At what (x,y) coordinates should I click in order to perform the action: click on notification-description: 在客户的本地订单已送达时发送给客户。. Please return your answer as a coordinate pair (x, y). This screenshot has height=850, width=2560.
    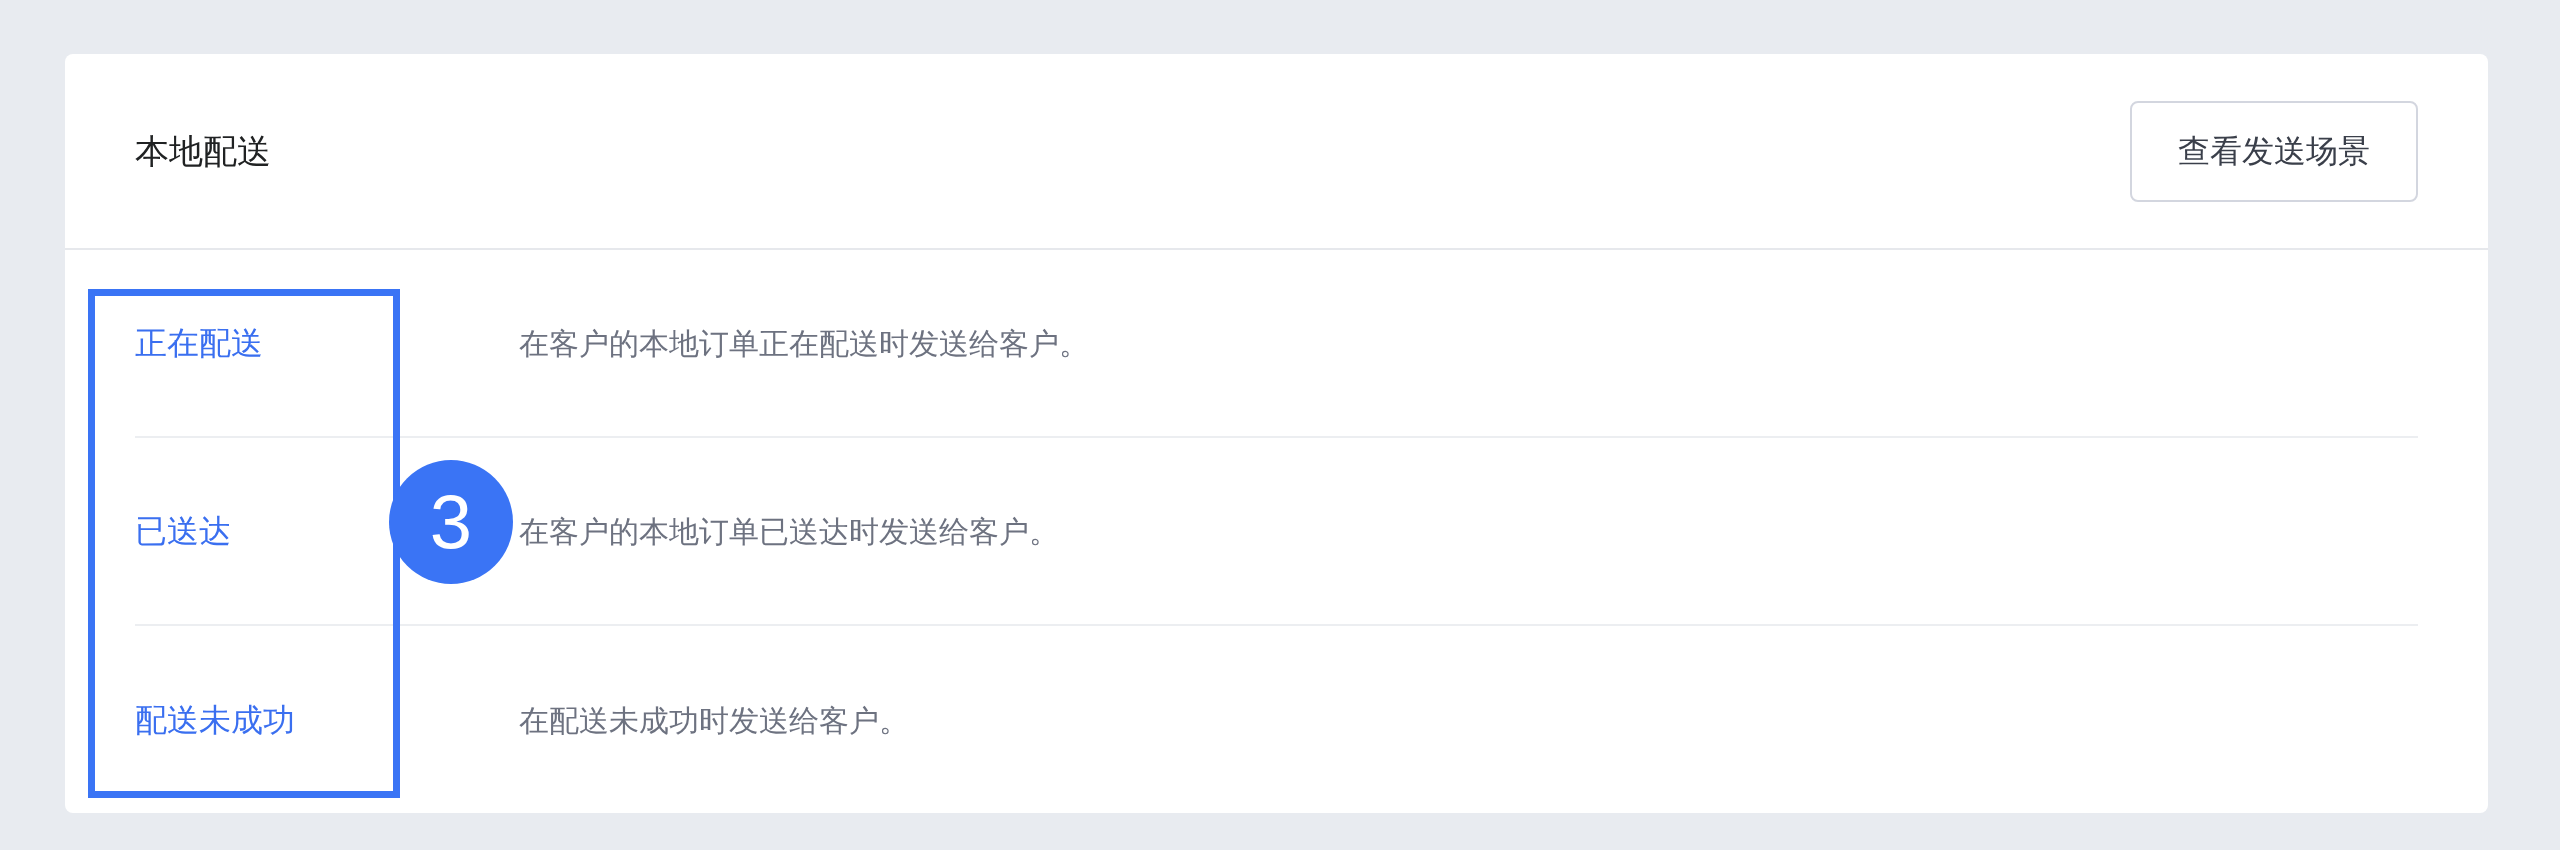
    Looking at the image, I should click on (789, 531).